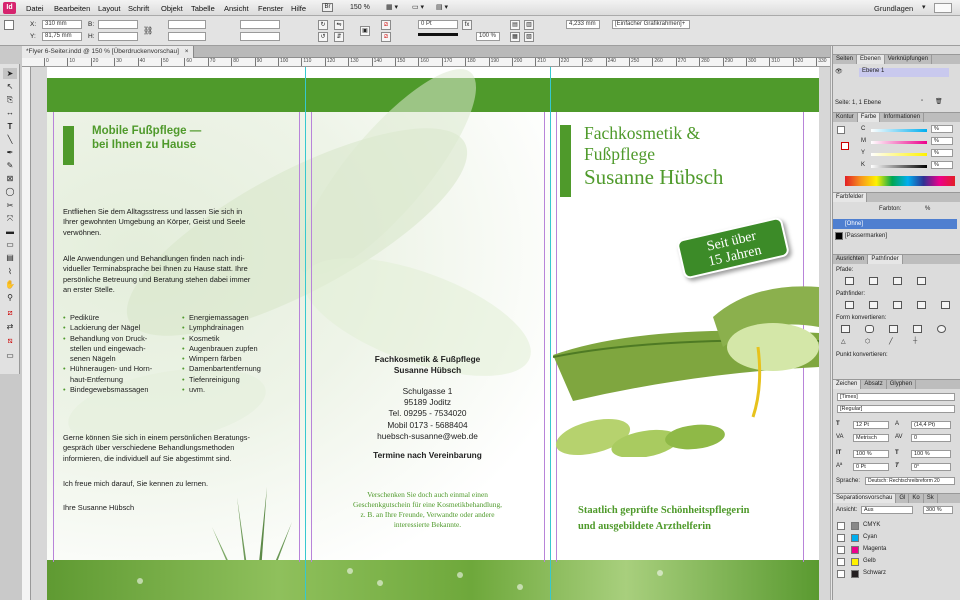 This screenshot has width=960, height=600. Describe the element at coordinates (323, 25) in the screenshot. I see `rotate-cw-icon: ↻` at that location.